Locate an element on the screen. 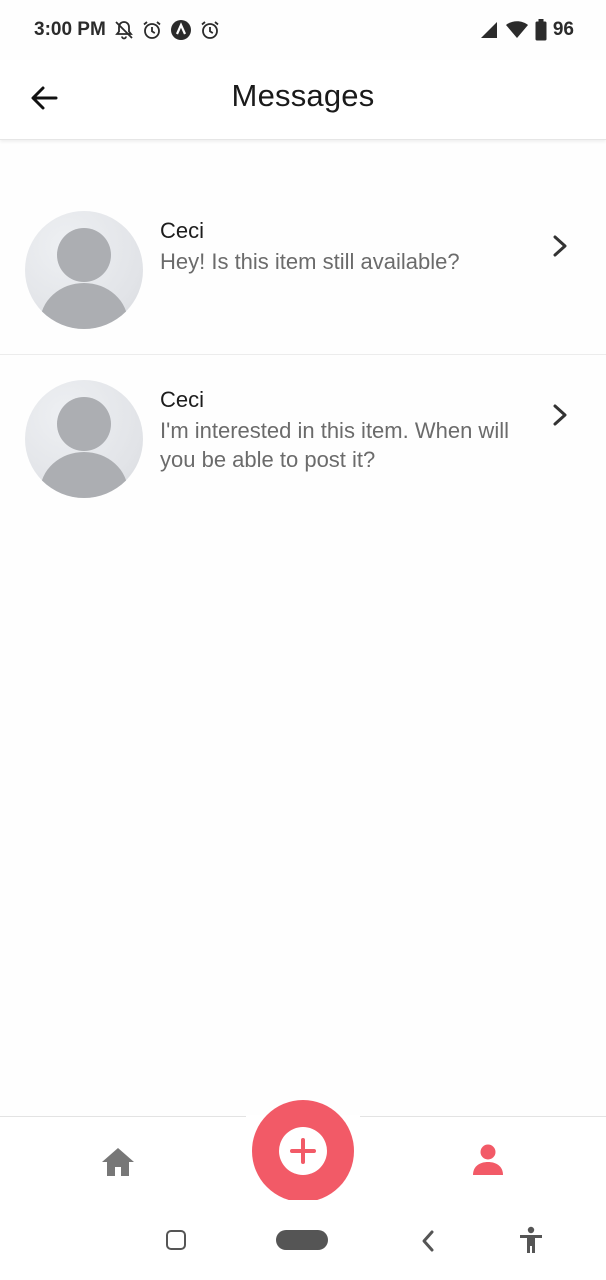 This screenshot has height=1280, width=606. add-button is located at coordinates (303, 1151).